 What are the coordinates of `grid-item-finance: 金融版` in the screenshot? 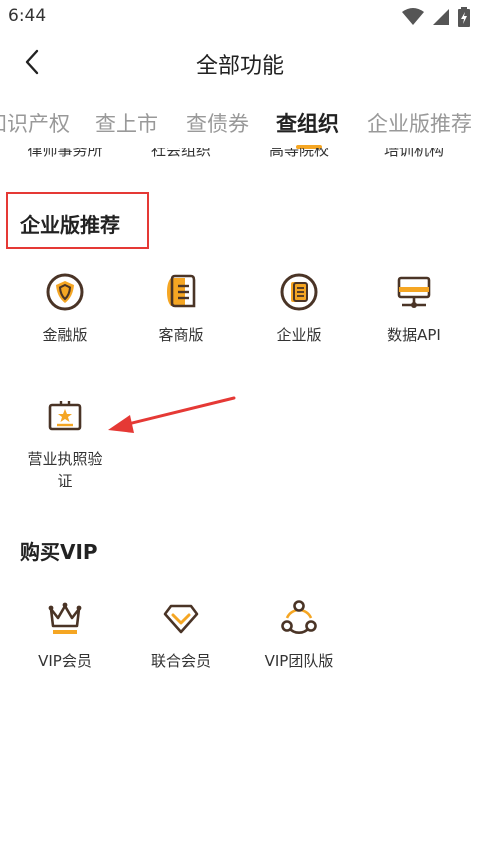 It's located at (65, 309).